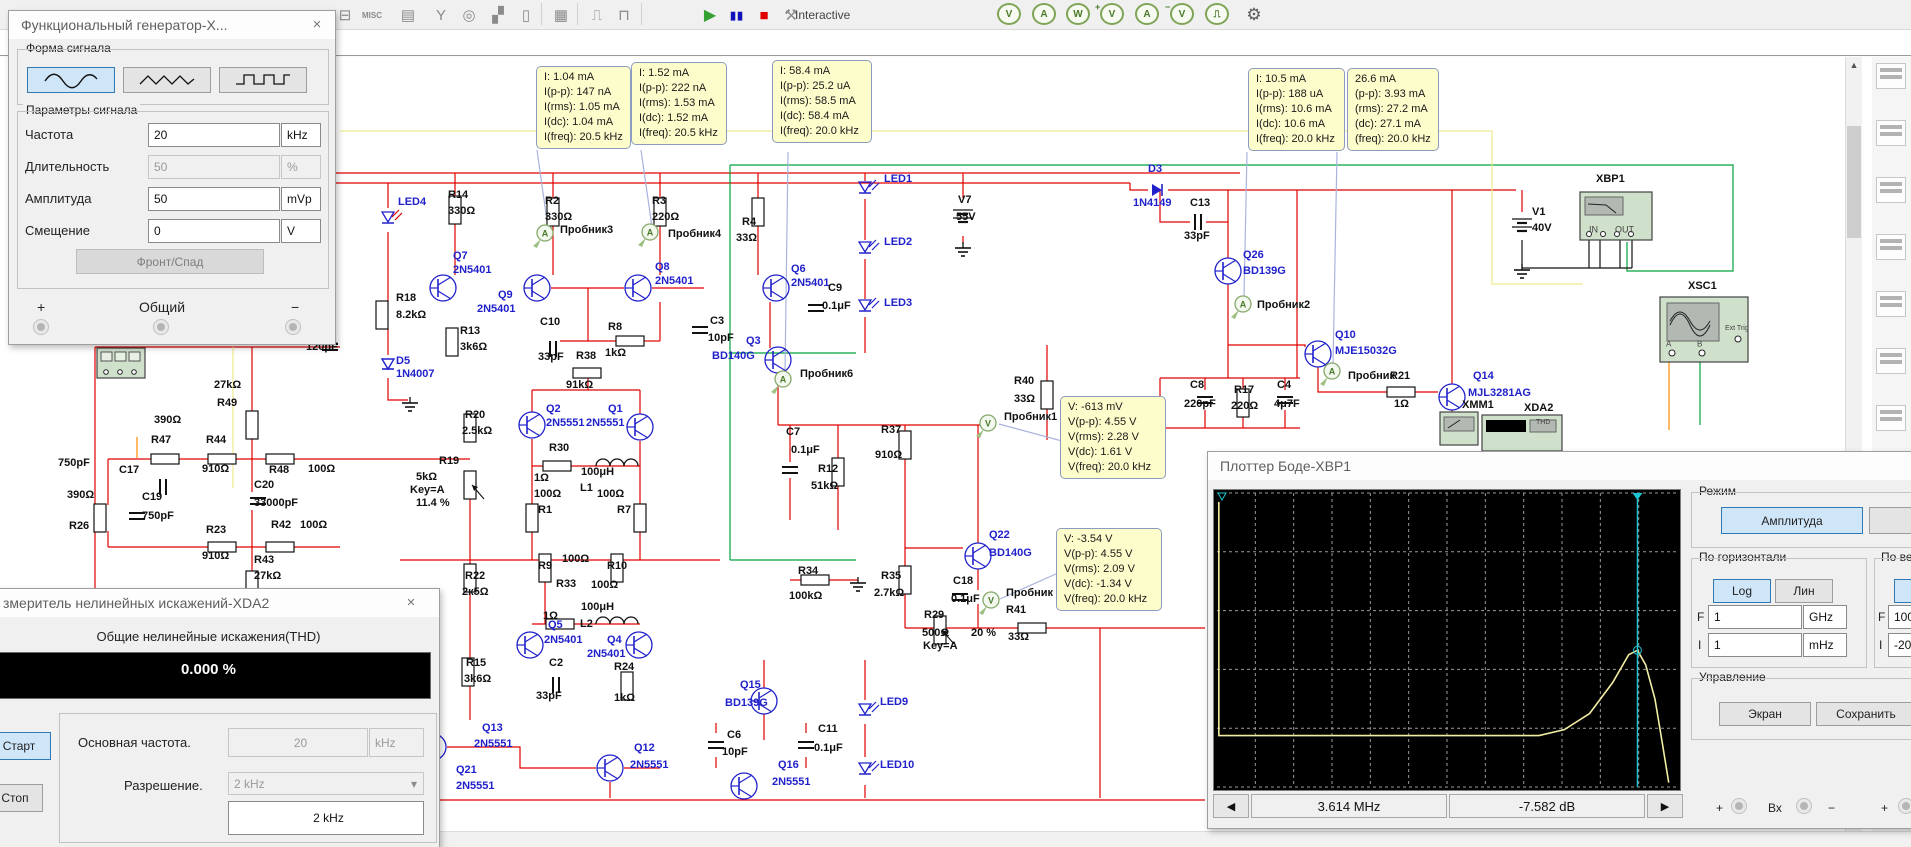 Image resolution: width=1911 pixels, height=847 pixels. Describe the element at coordinates (1854, 65) in the screenshot. I see `scroll-up-icon: ▲` at that location.